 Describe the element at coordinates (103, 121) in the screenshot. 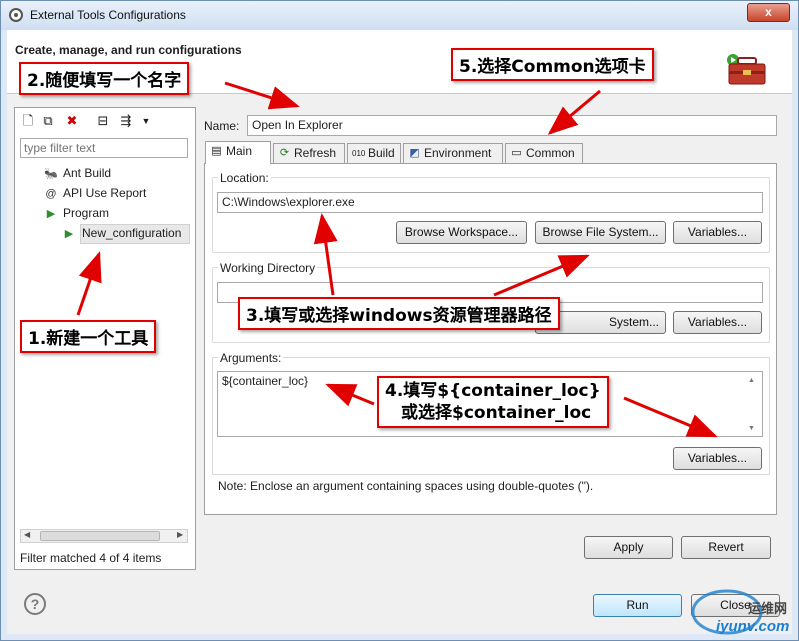

I see `collapse-all-icon: ⊟` at that location.